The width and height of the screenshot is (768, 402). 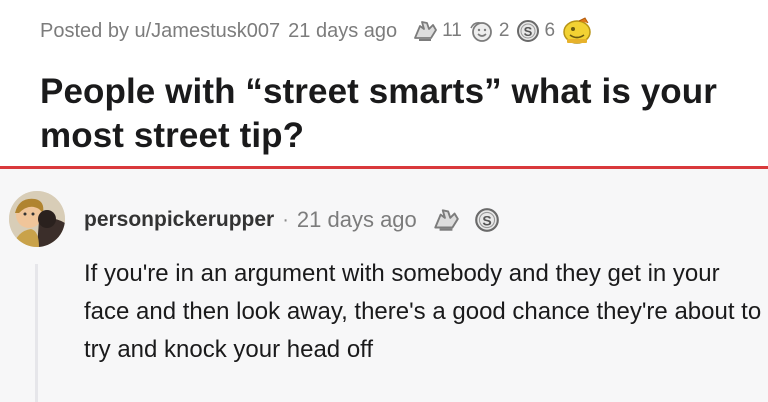 I want to click on gold-award-icon, so click(x=577, y=30).